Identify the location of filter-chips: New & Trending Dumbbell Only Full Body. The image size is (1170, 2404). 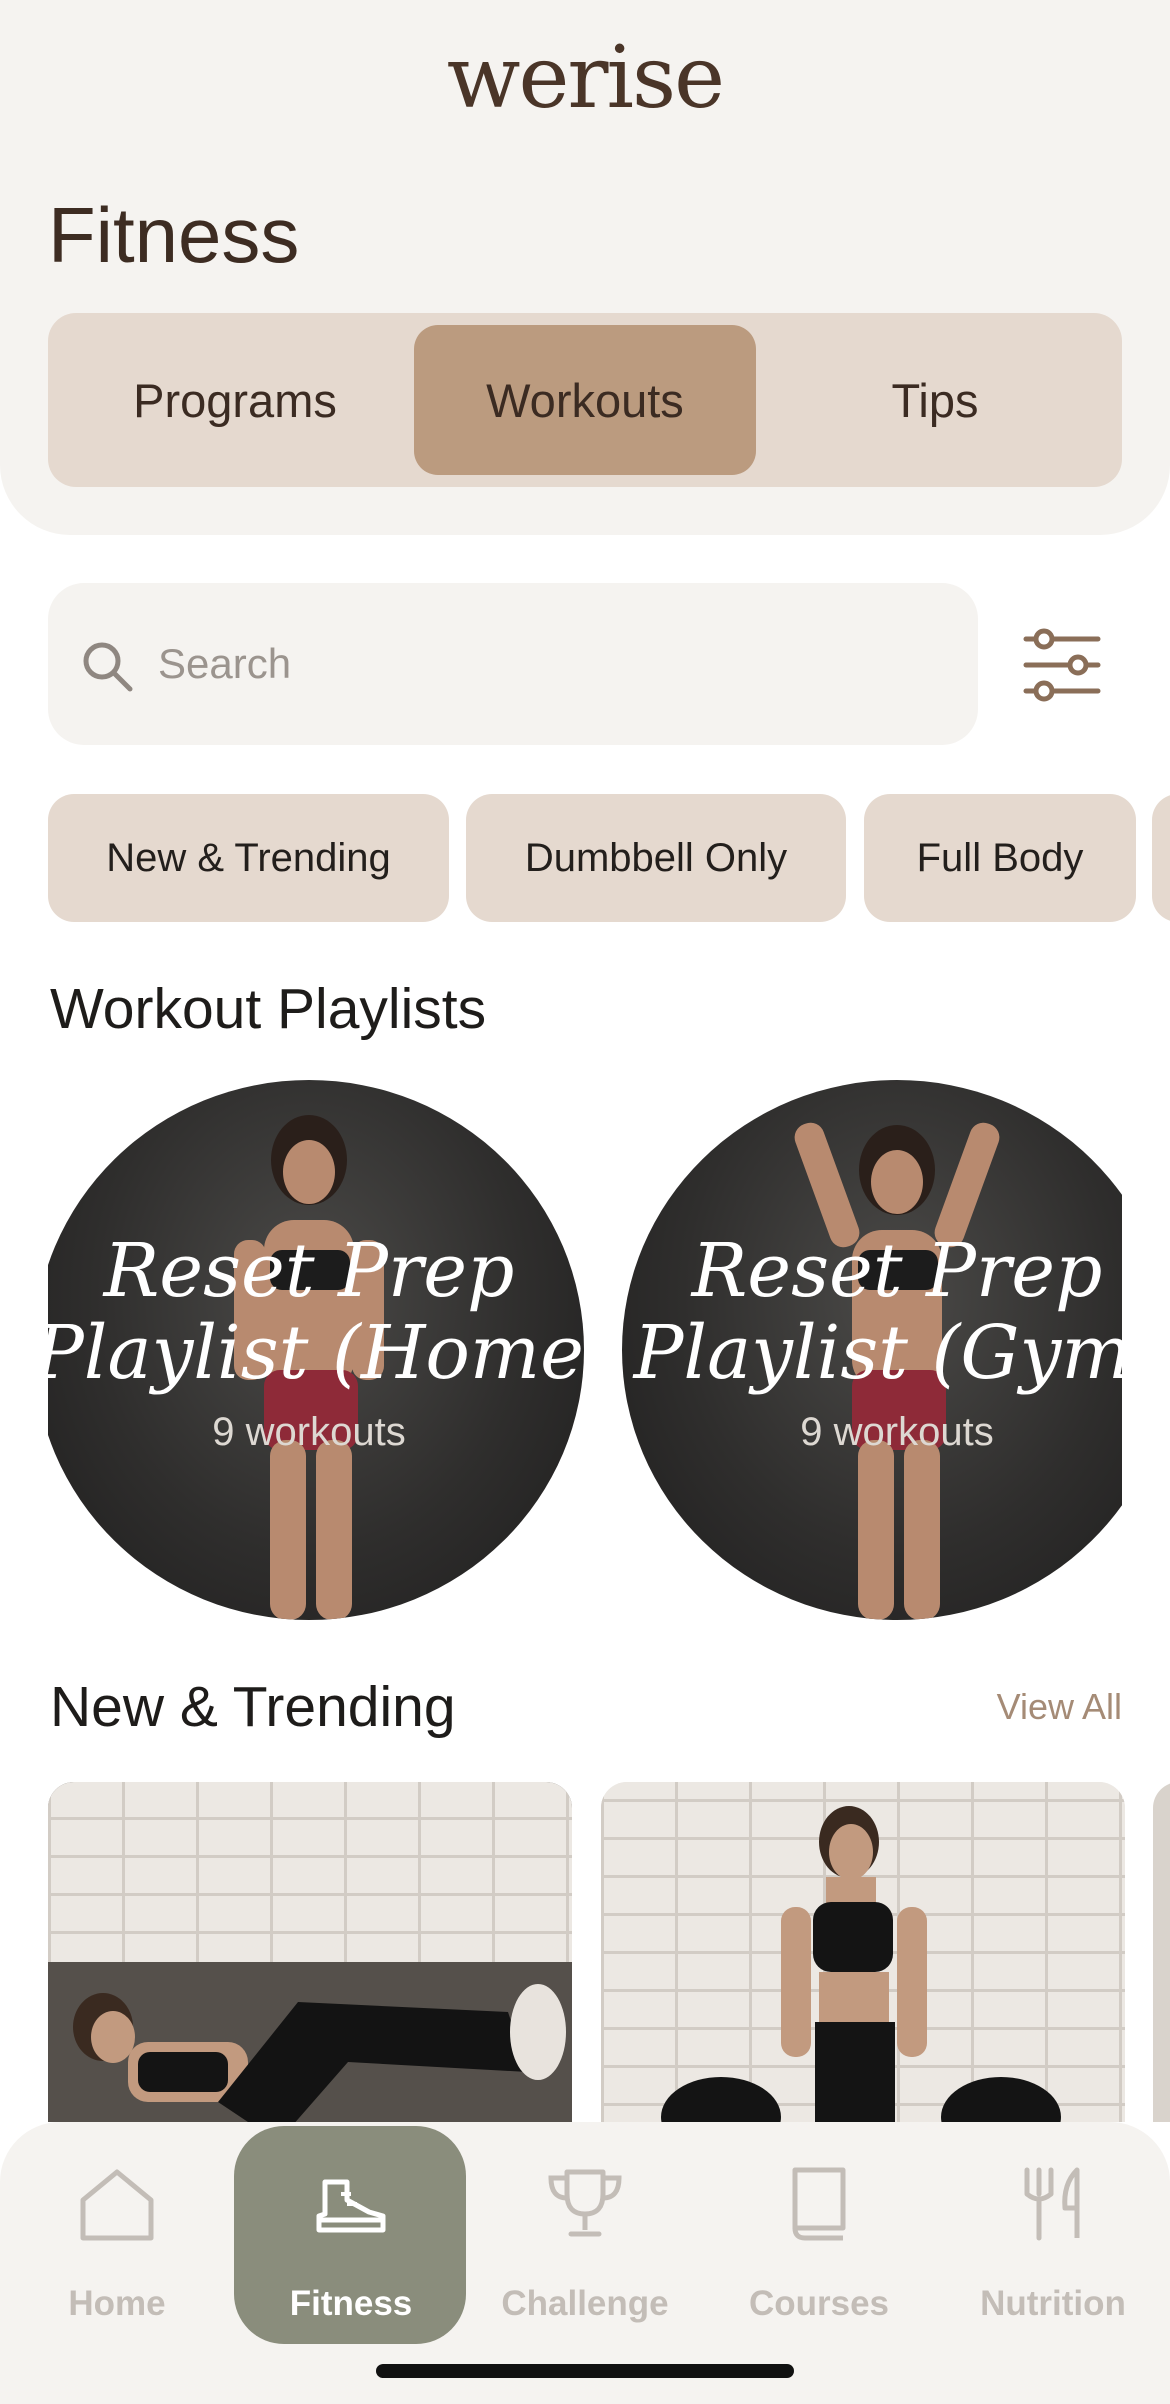
(609, 858).